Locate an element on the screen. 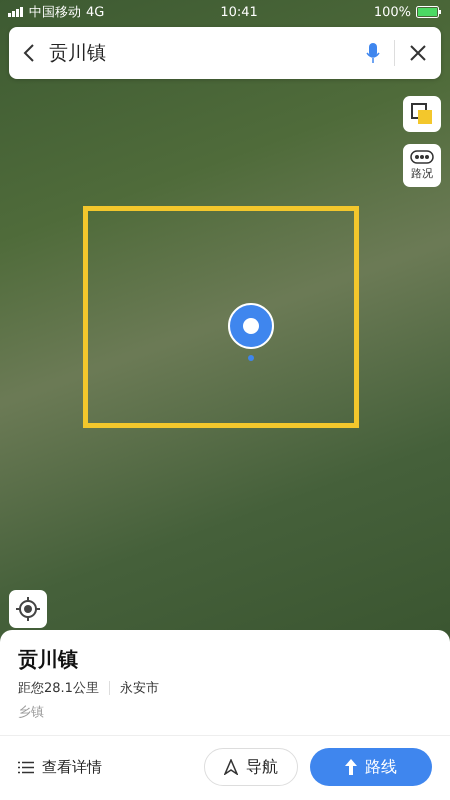 The height and width of the screenshot is (800, 450). carrier-name: 中国移动 is located at coordinates (55, 12).